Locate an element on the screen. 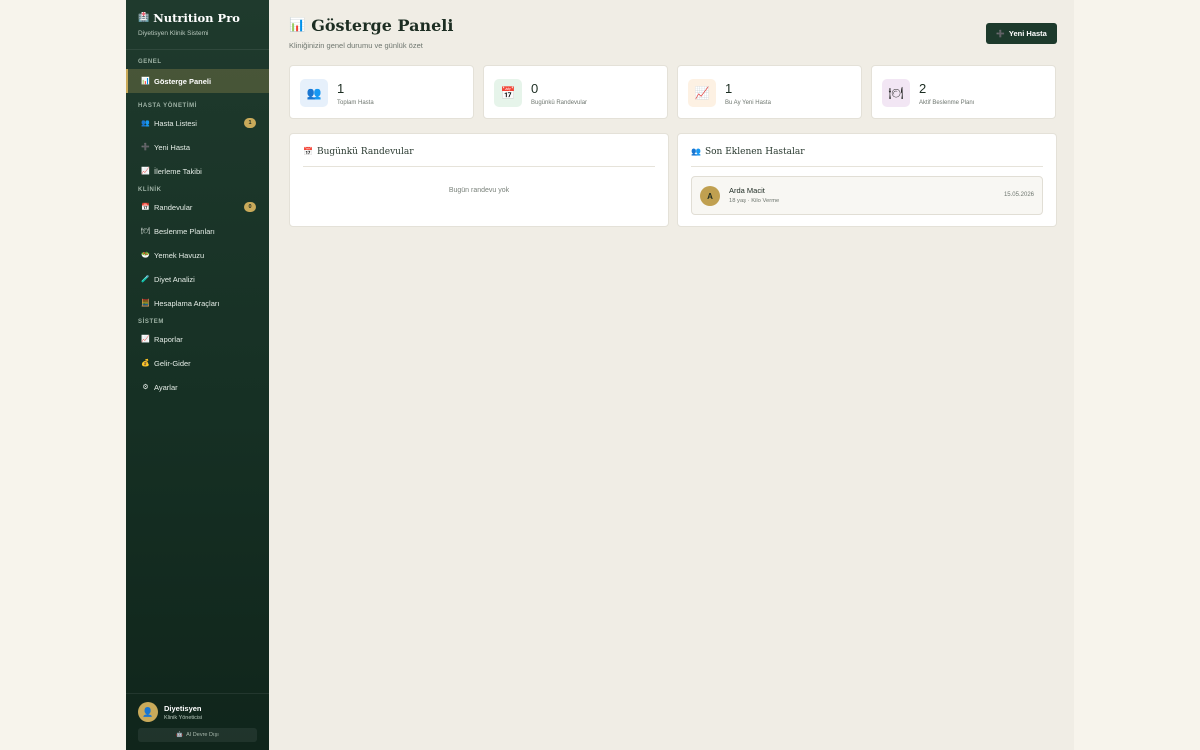 The height and width of the screenshot is (750, 1200). salad-icon: 🥗 is located at coordinates (145, 255).